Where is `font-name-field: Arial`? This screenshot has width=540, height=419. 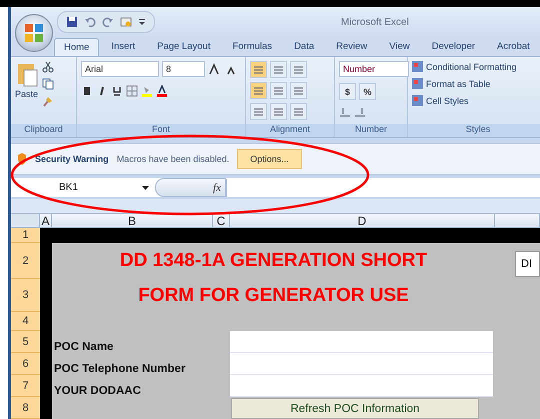 font-name-field: Arial is located at coordinates (120, 69).